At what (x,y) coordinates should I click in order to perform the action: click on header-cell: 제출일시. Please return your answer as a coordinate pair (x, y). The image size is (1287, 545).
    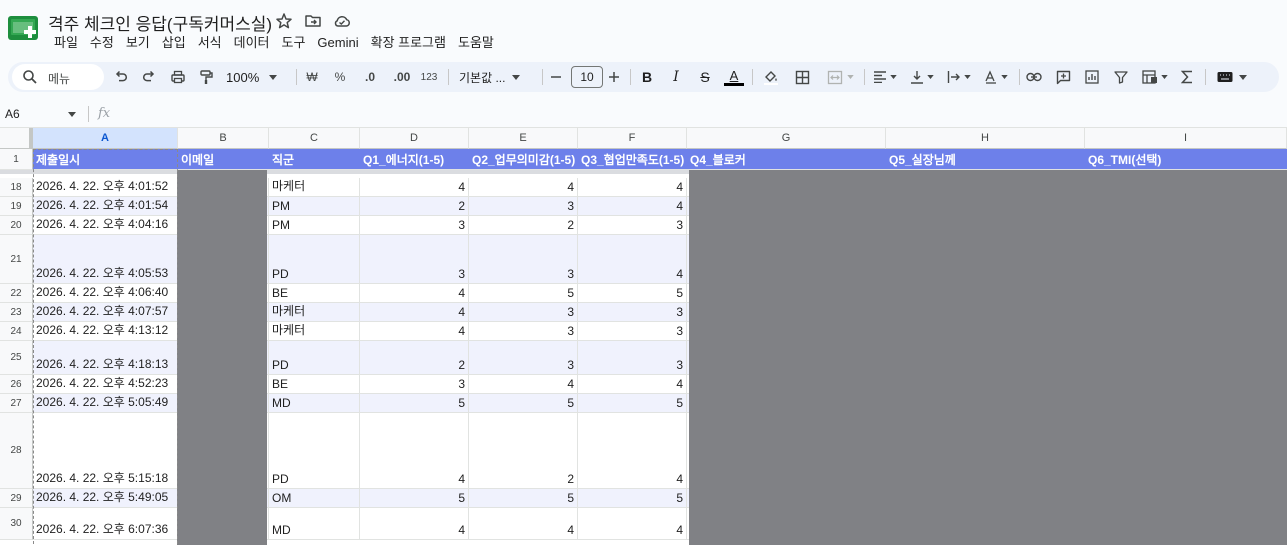
    Looking at the image, I should click on (105, 159).